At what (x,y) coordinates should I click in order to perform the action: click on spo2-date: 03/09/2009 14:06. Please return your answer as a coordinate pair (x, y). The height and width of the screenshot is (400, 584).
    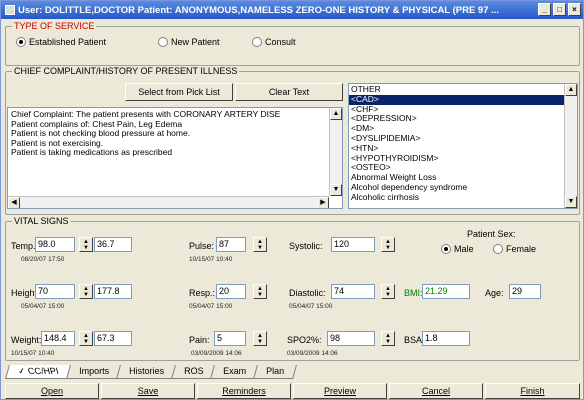
    Looking at the image, I should click on (312, 353).